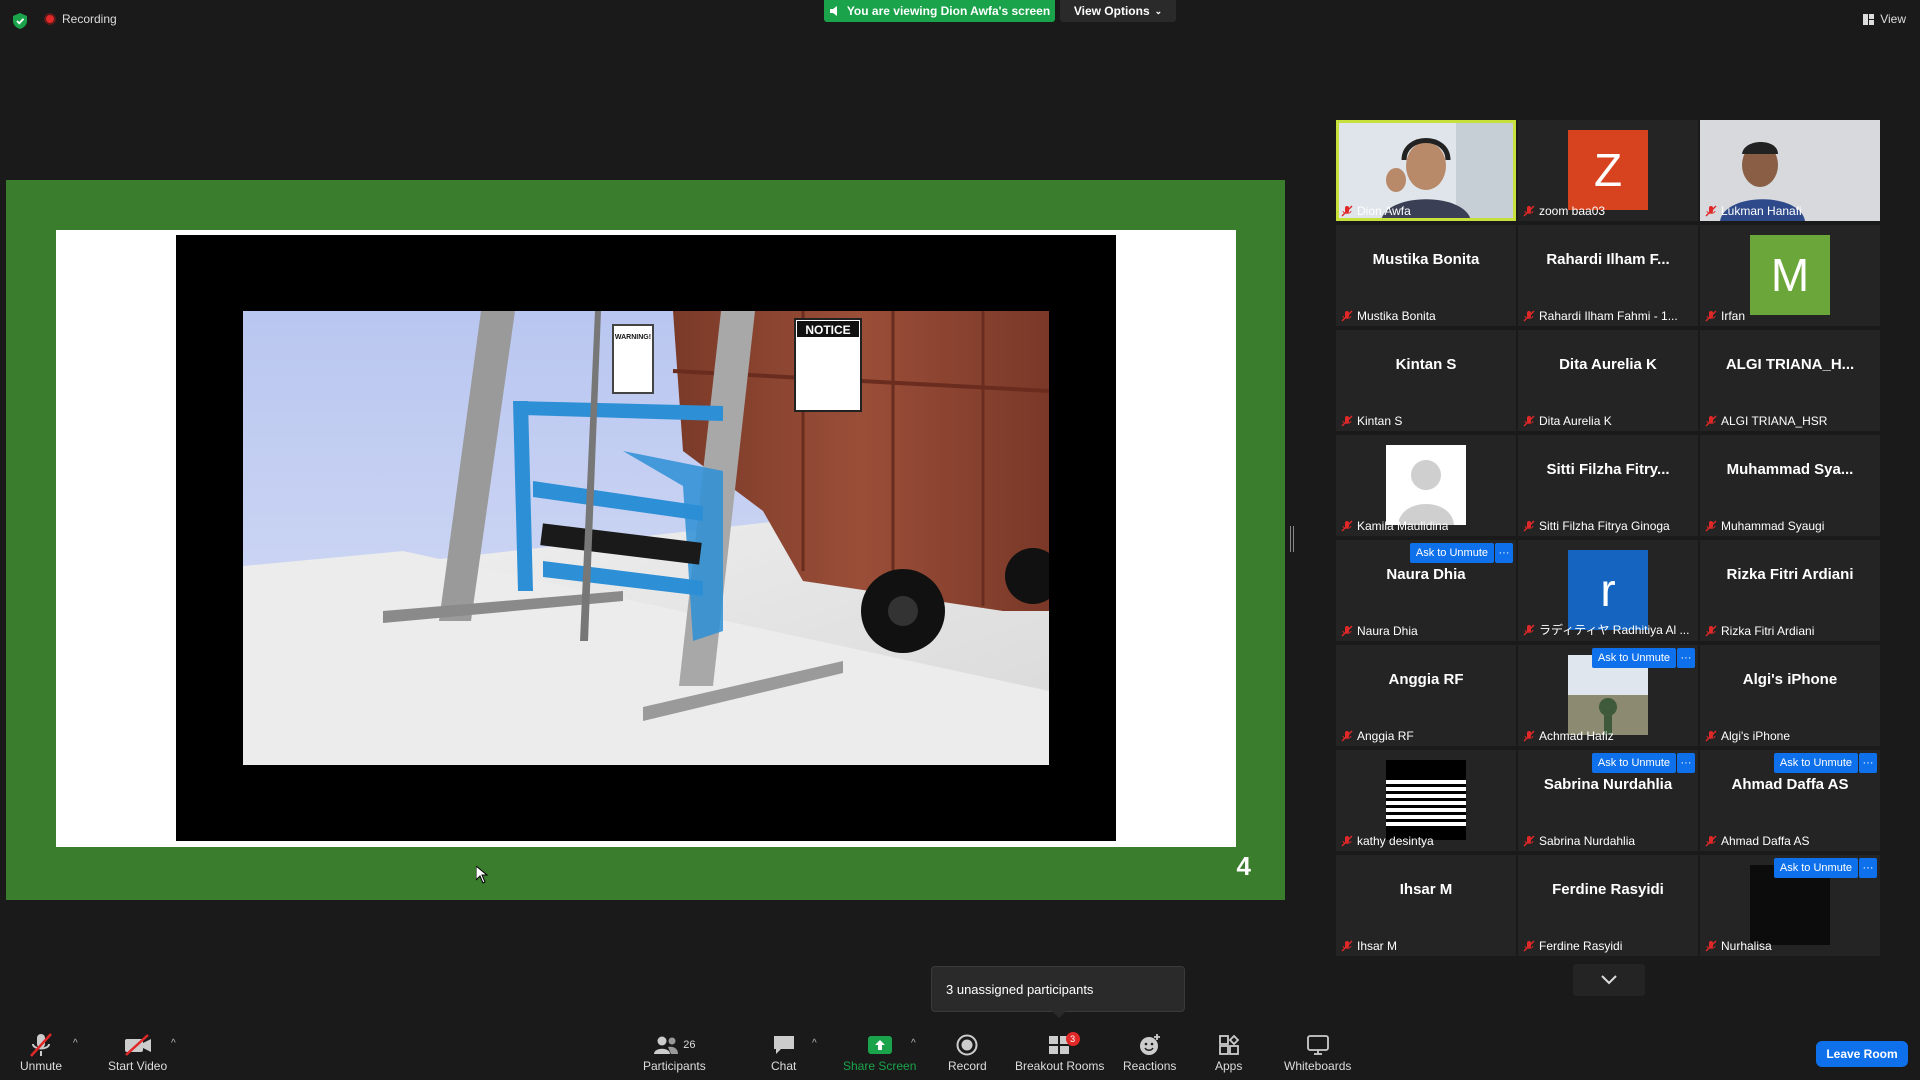  What do you see at coordinates (1426, 905) in the screenshot?
I see `participant-tile: Ihsar M Ihsar M` at bounding box center [1426, 905].